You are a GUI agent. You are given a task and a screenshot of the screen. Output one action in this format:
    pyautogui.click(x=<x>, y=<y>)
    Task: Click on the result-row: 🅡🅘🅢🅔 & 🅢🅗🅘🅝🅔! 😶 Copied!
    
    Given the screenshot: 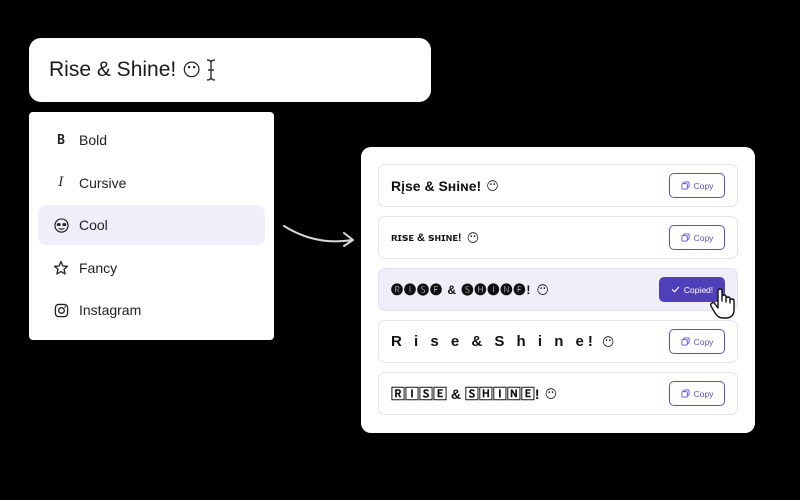 What is the action you would take?
    pyautogui.click(x=558, y=289)
    